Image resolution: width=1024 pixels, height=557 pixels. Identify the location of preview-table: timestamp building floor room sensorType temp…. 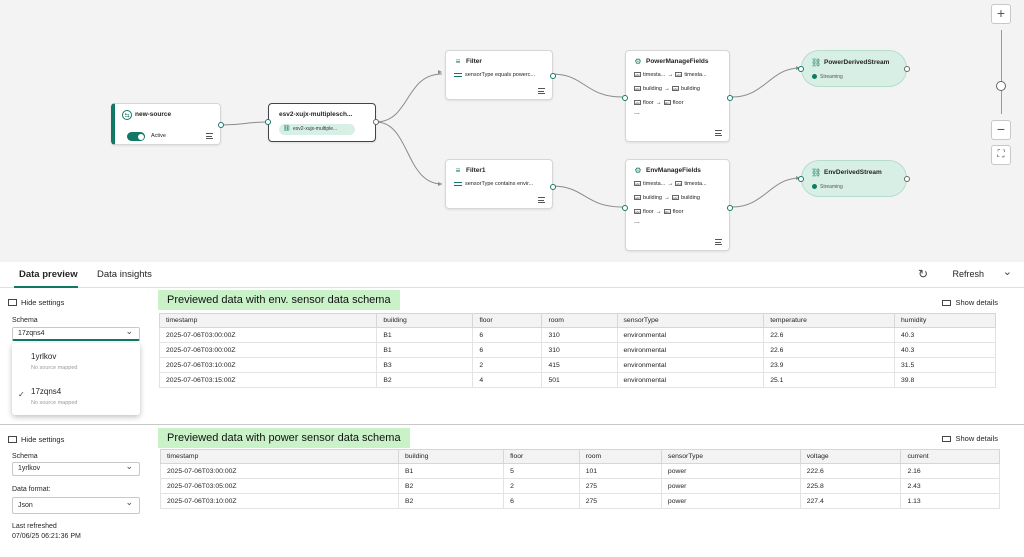
(577, 350).